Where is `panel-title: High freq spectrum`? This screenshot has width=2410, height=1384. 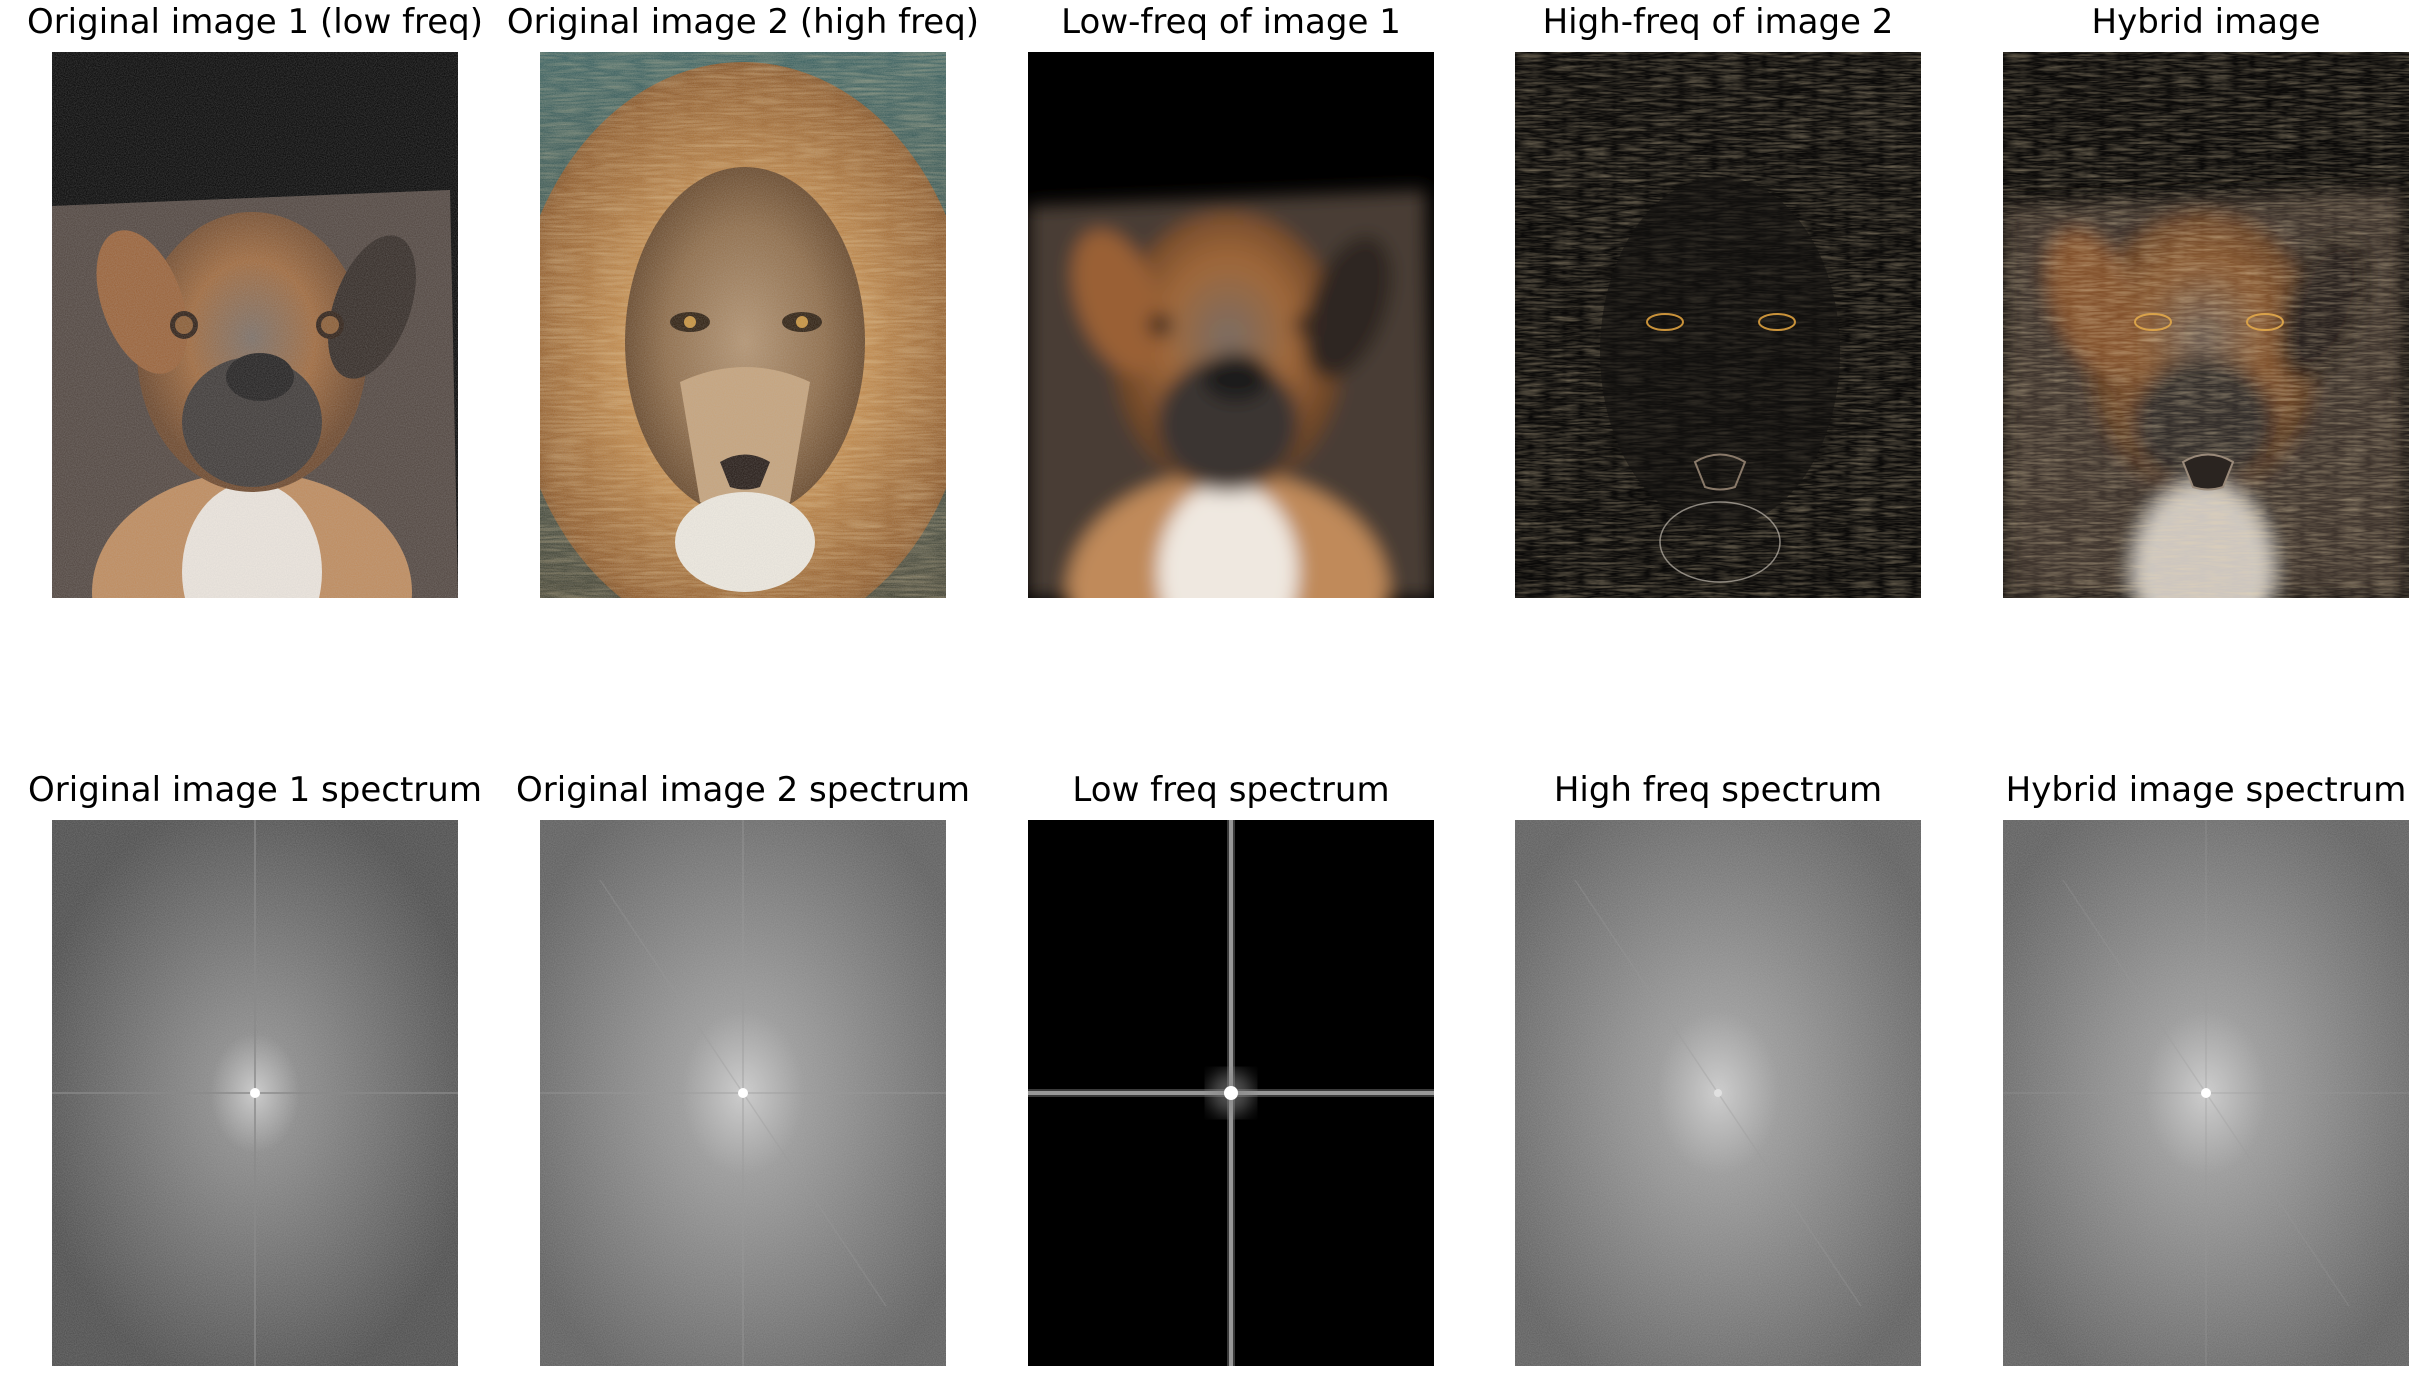
panel-title: High freq spectrum is located at coordinates (1718, 790).